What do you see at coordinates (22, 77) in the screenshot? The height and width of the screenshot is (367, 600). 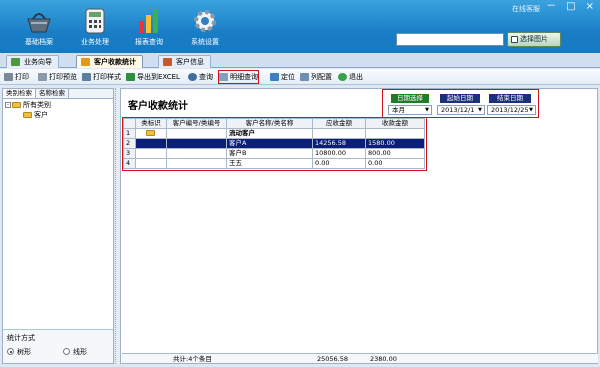 I see `toolbar-label: 打印` at bounding box center [22, 77].